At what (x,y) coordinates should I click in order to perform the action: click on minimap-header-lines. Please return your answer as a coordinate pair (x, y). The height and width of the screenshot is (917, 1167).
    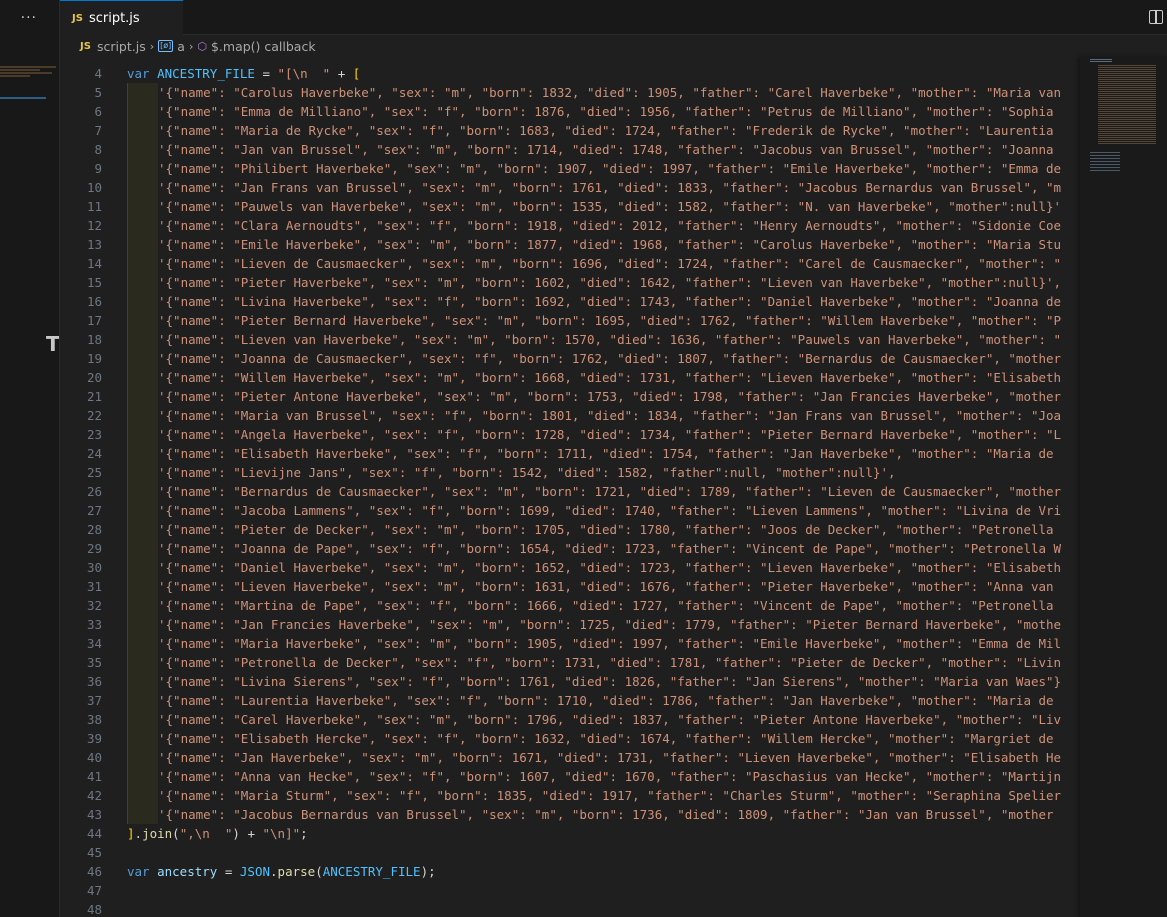
    Looking at the image, I should click on (1101, 61).